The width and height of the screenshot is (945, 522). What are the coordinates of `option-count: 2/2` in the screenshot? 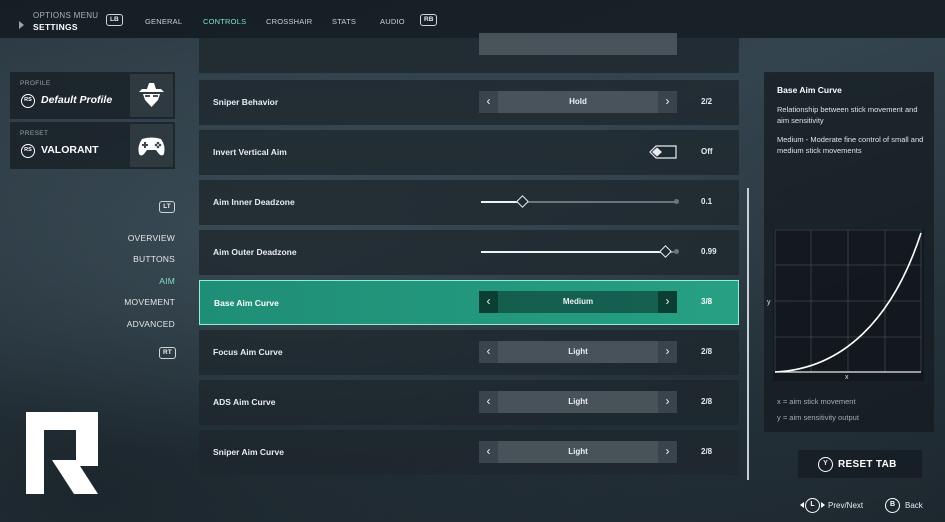 It's located at (707, 101).